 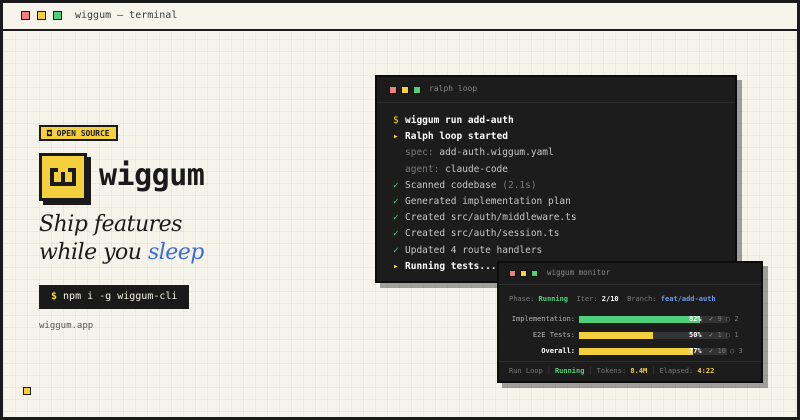 I want to click on wiggum-logo-icon, so click(x=63, y=177).